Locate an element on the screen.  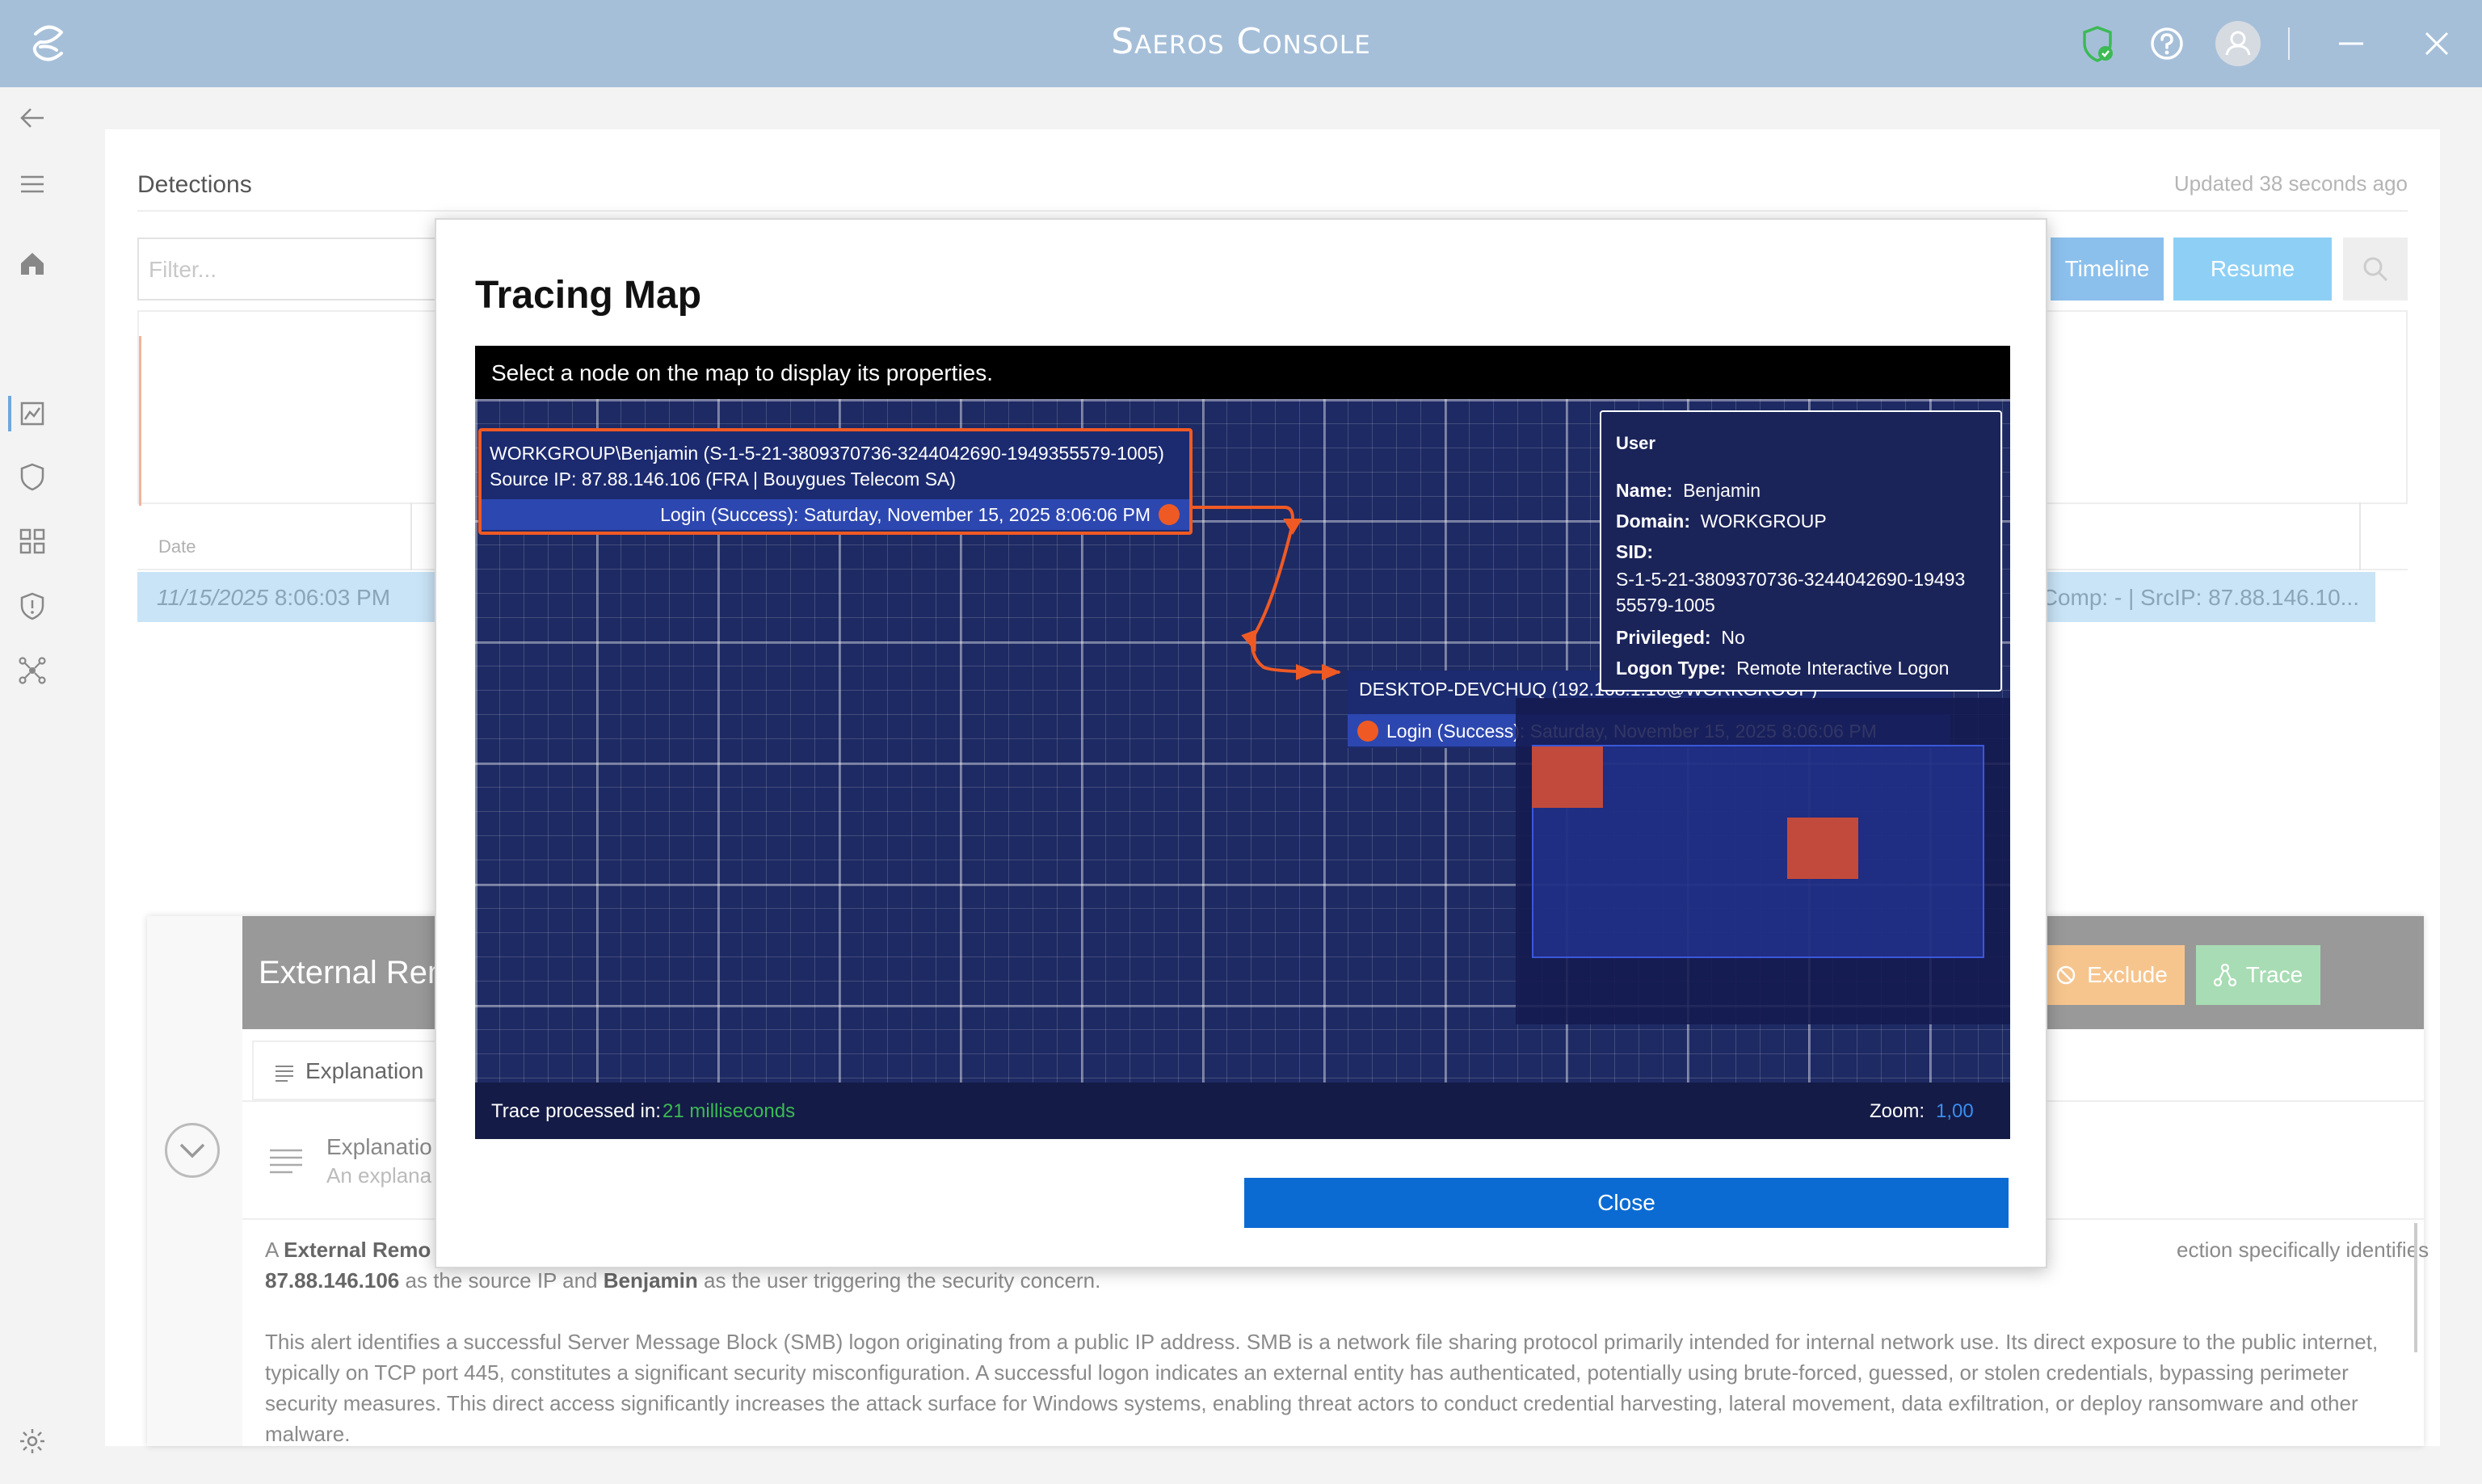
property-logon-type: Logon Type: Remote Interactive Logon is located at coordinates (1783, 668).